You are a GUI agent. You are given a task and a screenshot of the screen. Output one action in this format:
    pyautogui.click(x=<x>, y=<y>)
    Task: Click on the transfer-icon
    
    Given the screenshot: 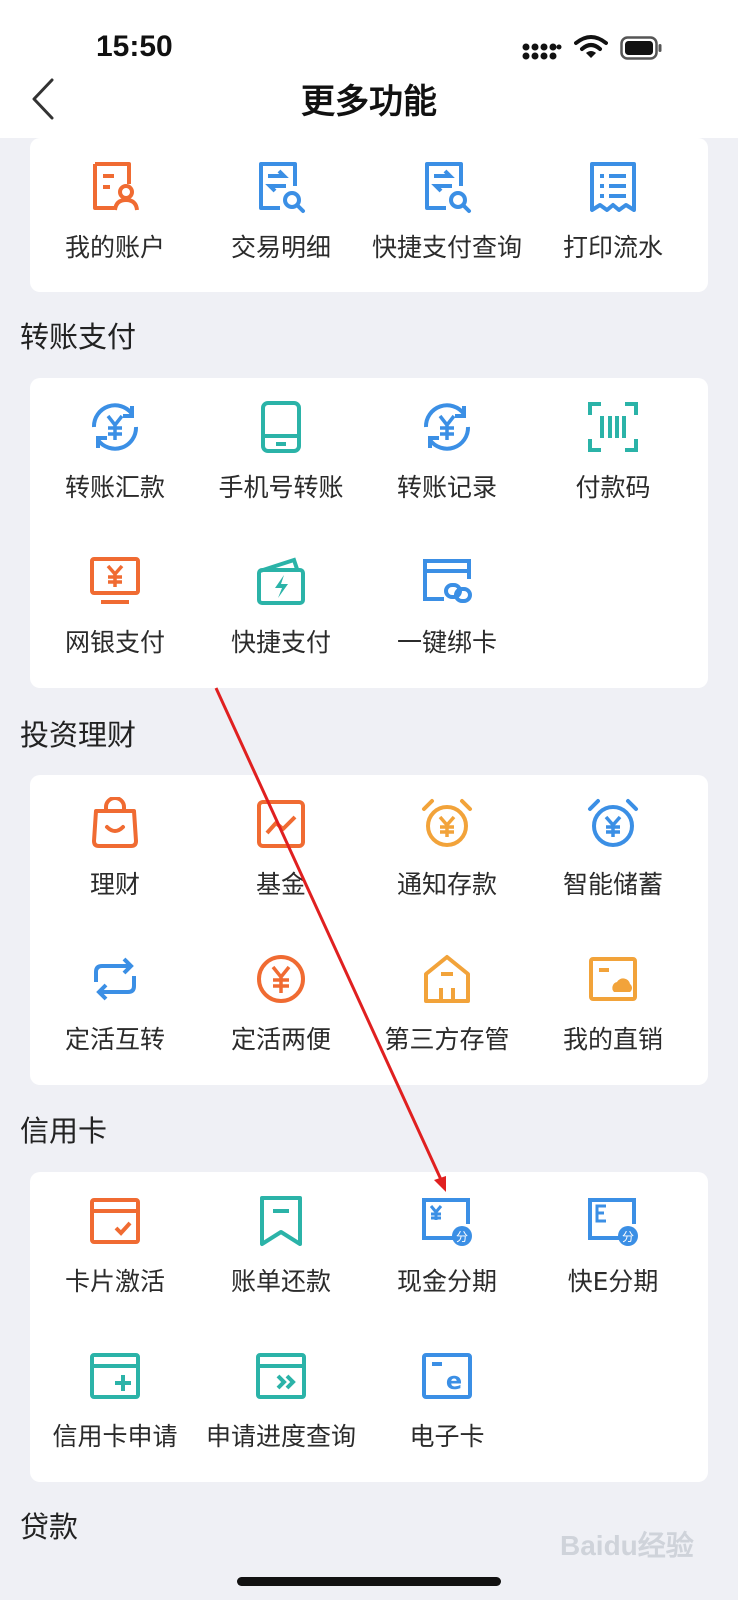 What is the action you would take?
    pyautogui.click(x=115, y=427)
    